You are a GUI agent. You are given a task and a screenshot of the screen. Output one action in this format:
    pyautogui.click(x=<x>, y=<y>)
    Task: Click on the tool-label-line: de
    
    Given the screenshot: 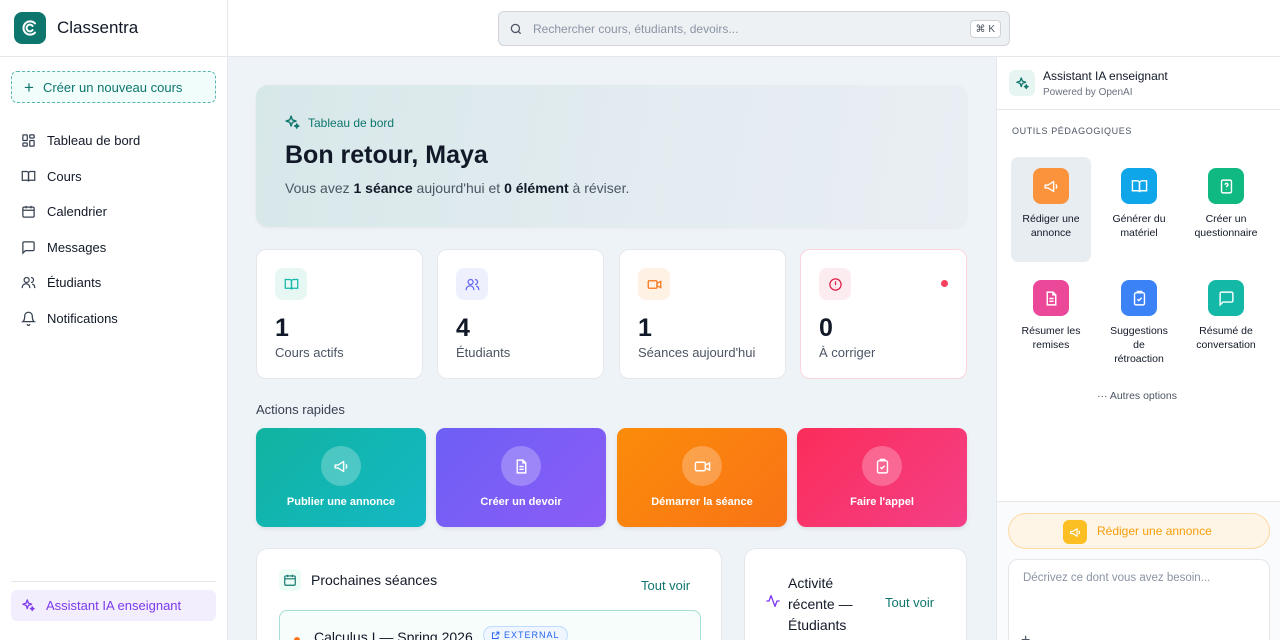 What is the action you would take?
    pyautogui.click(x=1139, y=345)
    